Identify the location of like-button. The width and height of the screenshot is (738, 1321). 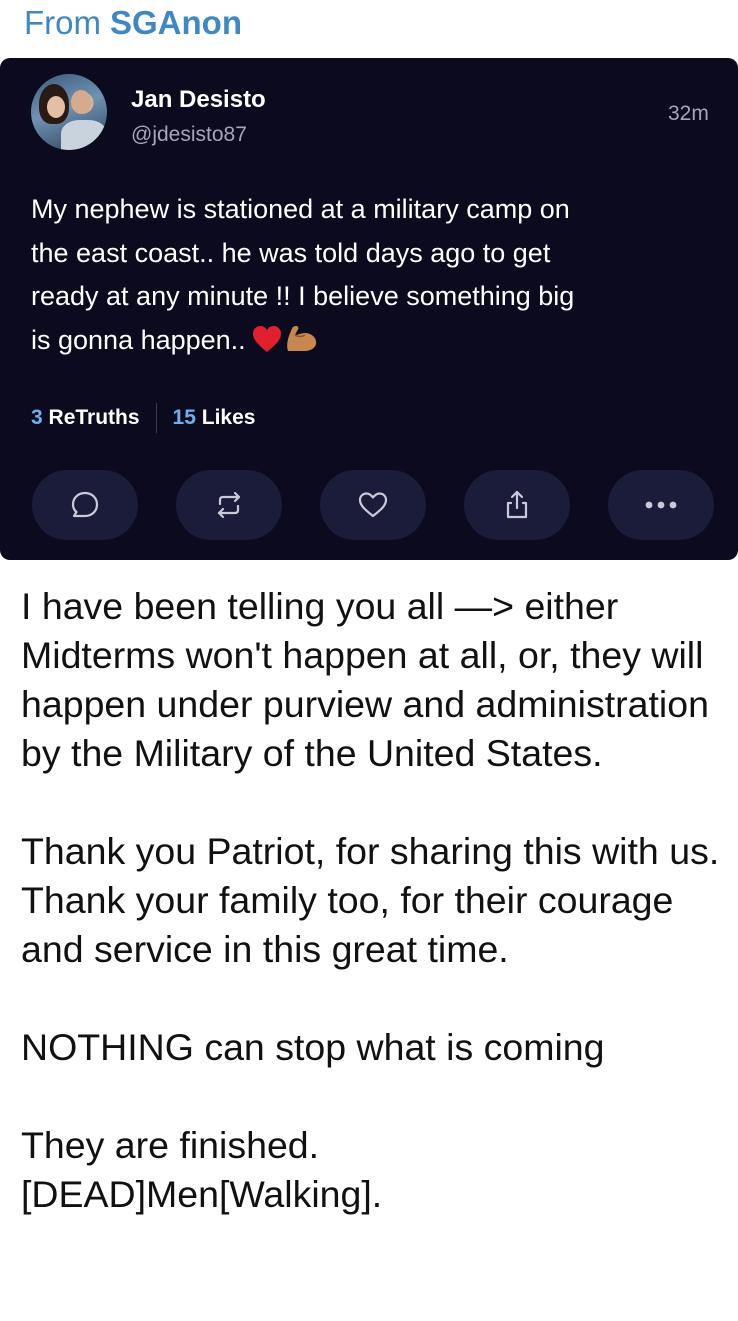
(373, 505).